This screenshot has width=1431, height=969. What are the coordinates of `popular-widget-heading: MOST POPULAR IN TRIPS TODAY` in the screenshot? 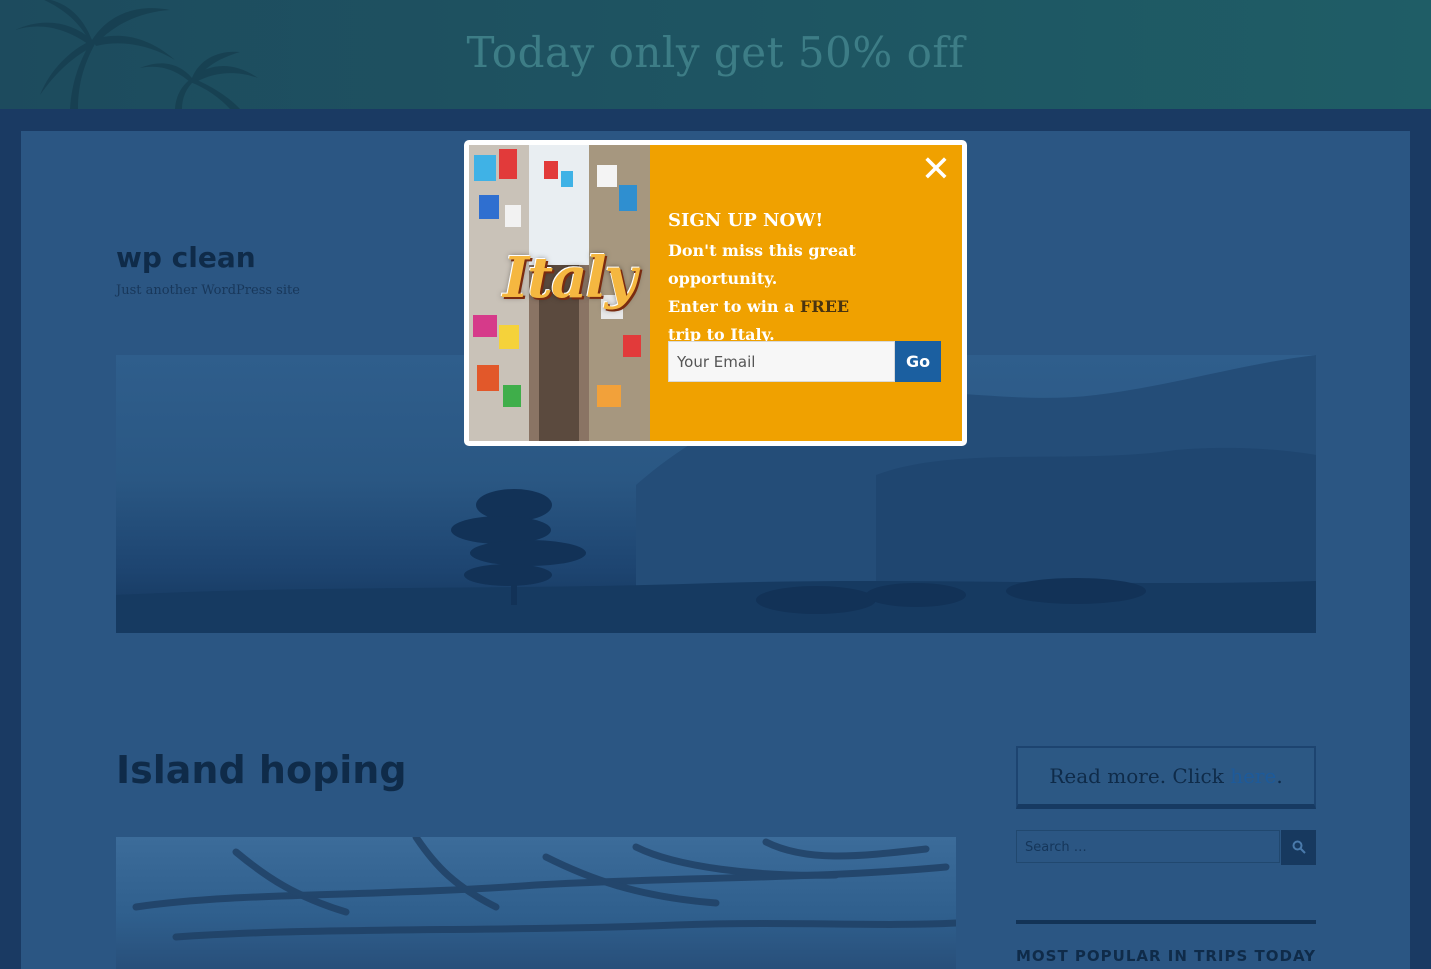 It's located at (1166, 956).